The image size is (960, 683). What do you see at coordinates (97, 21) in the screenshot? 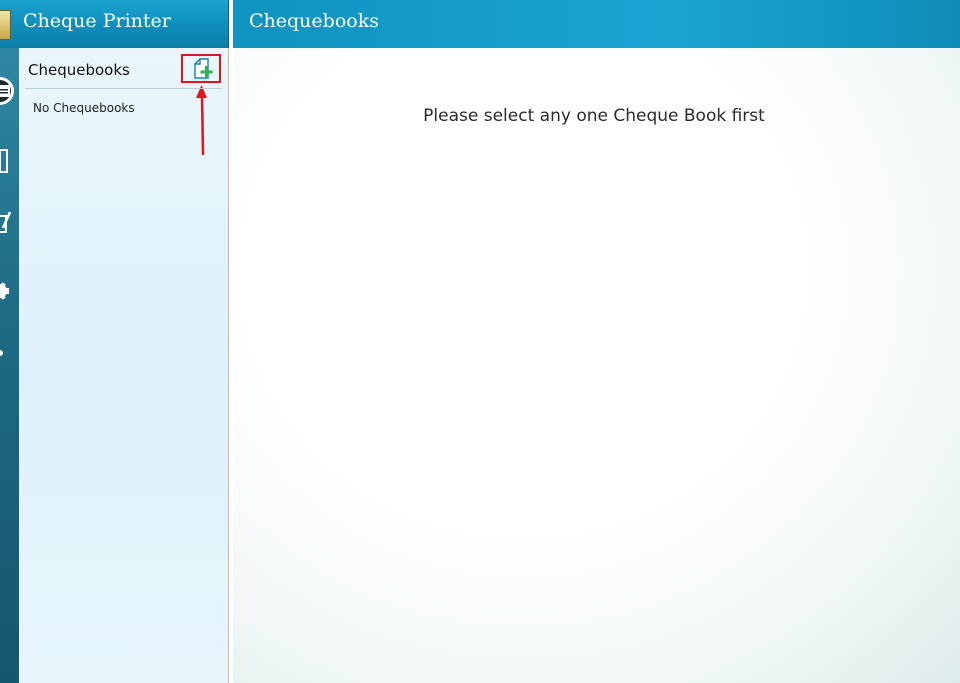
I see `app-title: Cheque Printer` at bounding box center [97, 21].